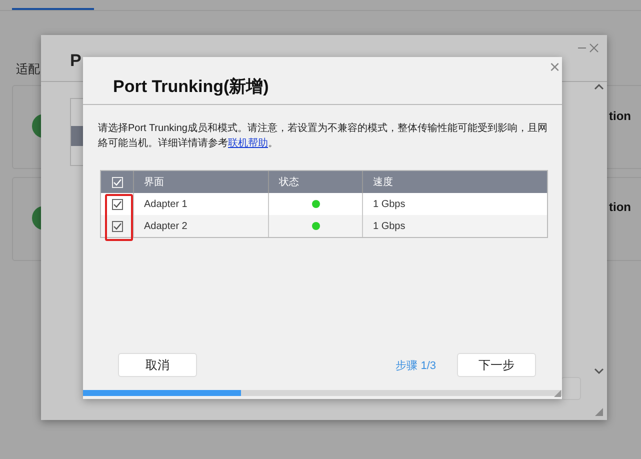  Describe the element at coordinates (599, 371) in the screenshot. I see `scroll-down-icon` at that location.